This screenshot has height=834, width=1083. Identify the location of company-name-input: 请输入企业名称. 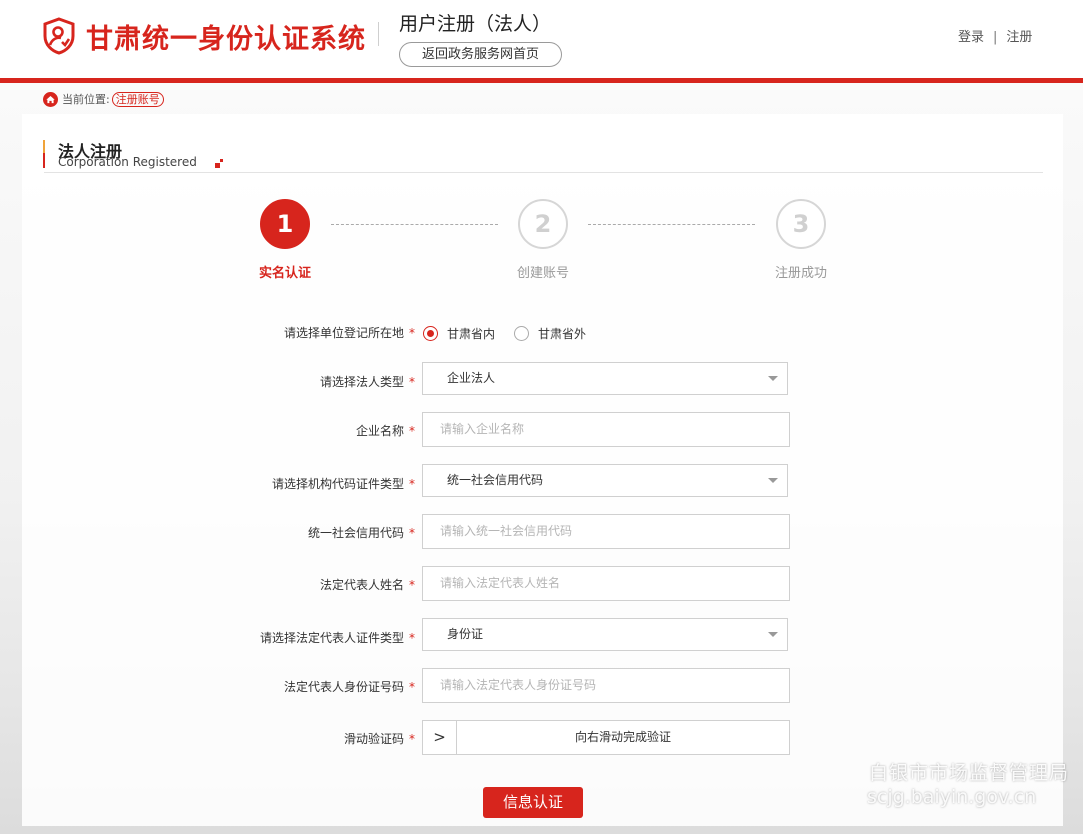
(606, 429).